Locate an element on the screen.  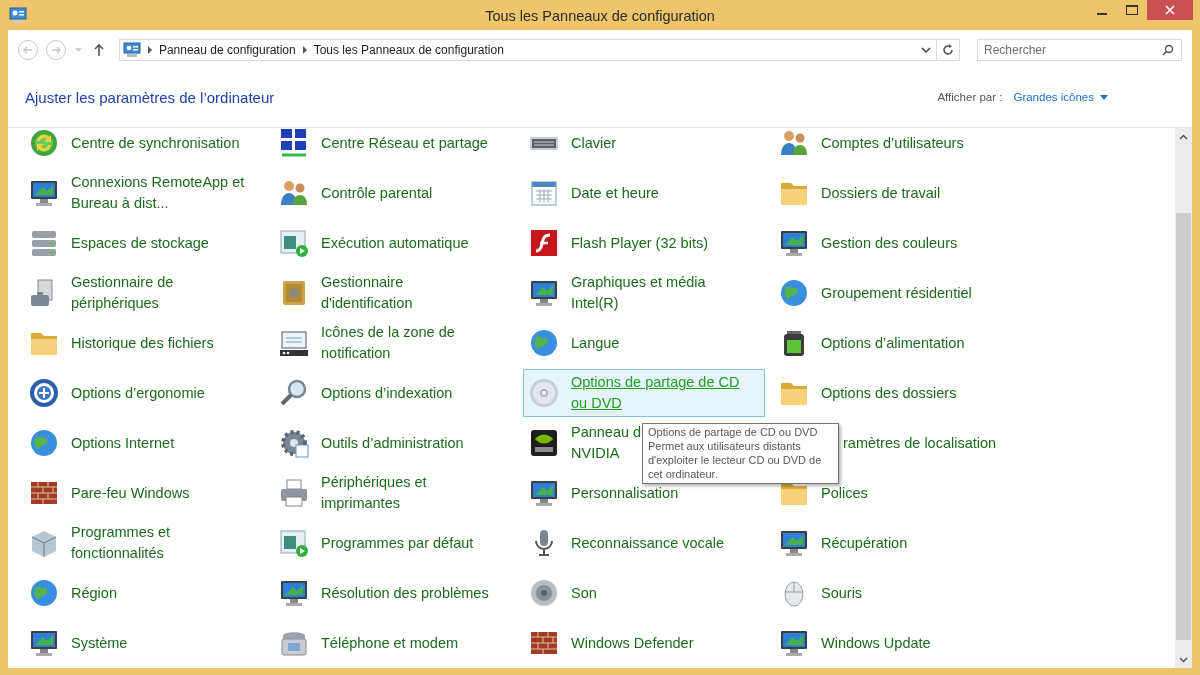
window-title: Tous les Panneaux de configuration is located at coordinates (600, 15).